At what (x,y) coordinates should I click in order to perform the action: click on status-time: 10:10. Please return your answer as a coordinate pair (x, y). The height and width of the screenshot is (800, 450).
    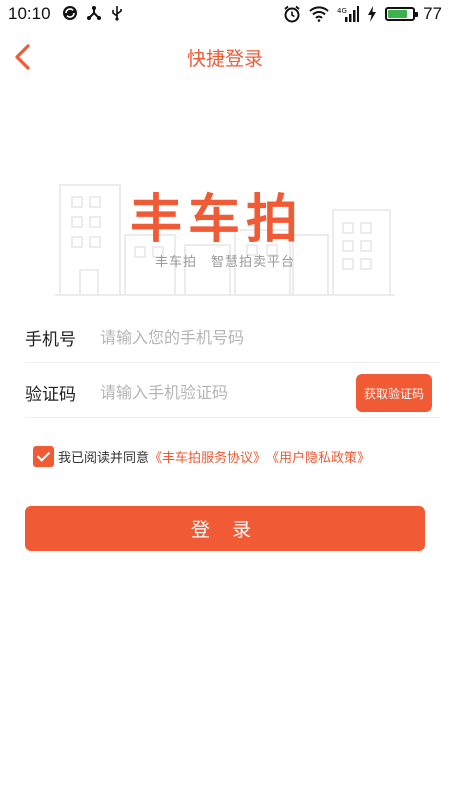
    Looking at the image, I should click on (29, 13).